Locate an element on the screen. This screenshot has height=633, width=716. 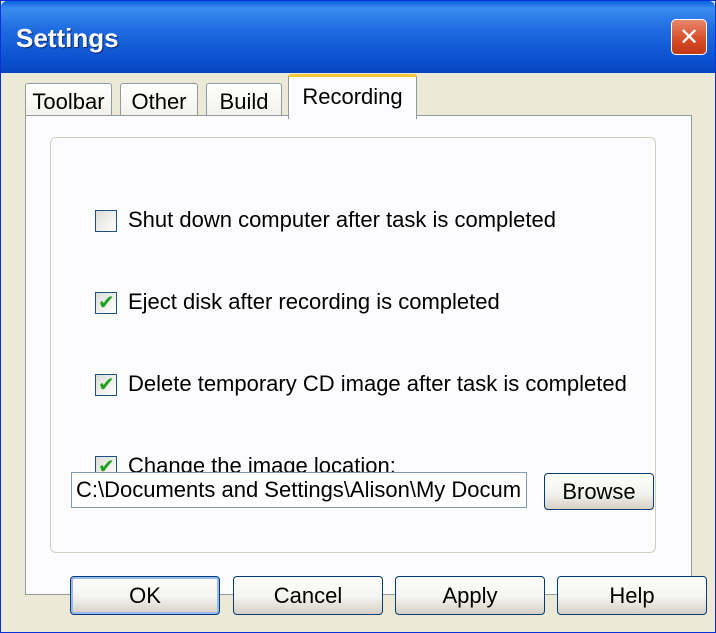
ok-button-label: OK is located at coordinates (145, 595).